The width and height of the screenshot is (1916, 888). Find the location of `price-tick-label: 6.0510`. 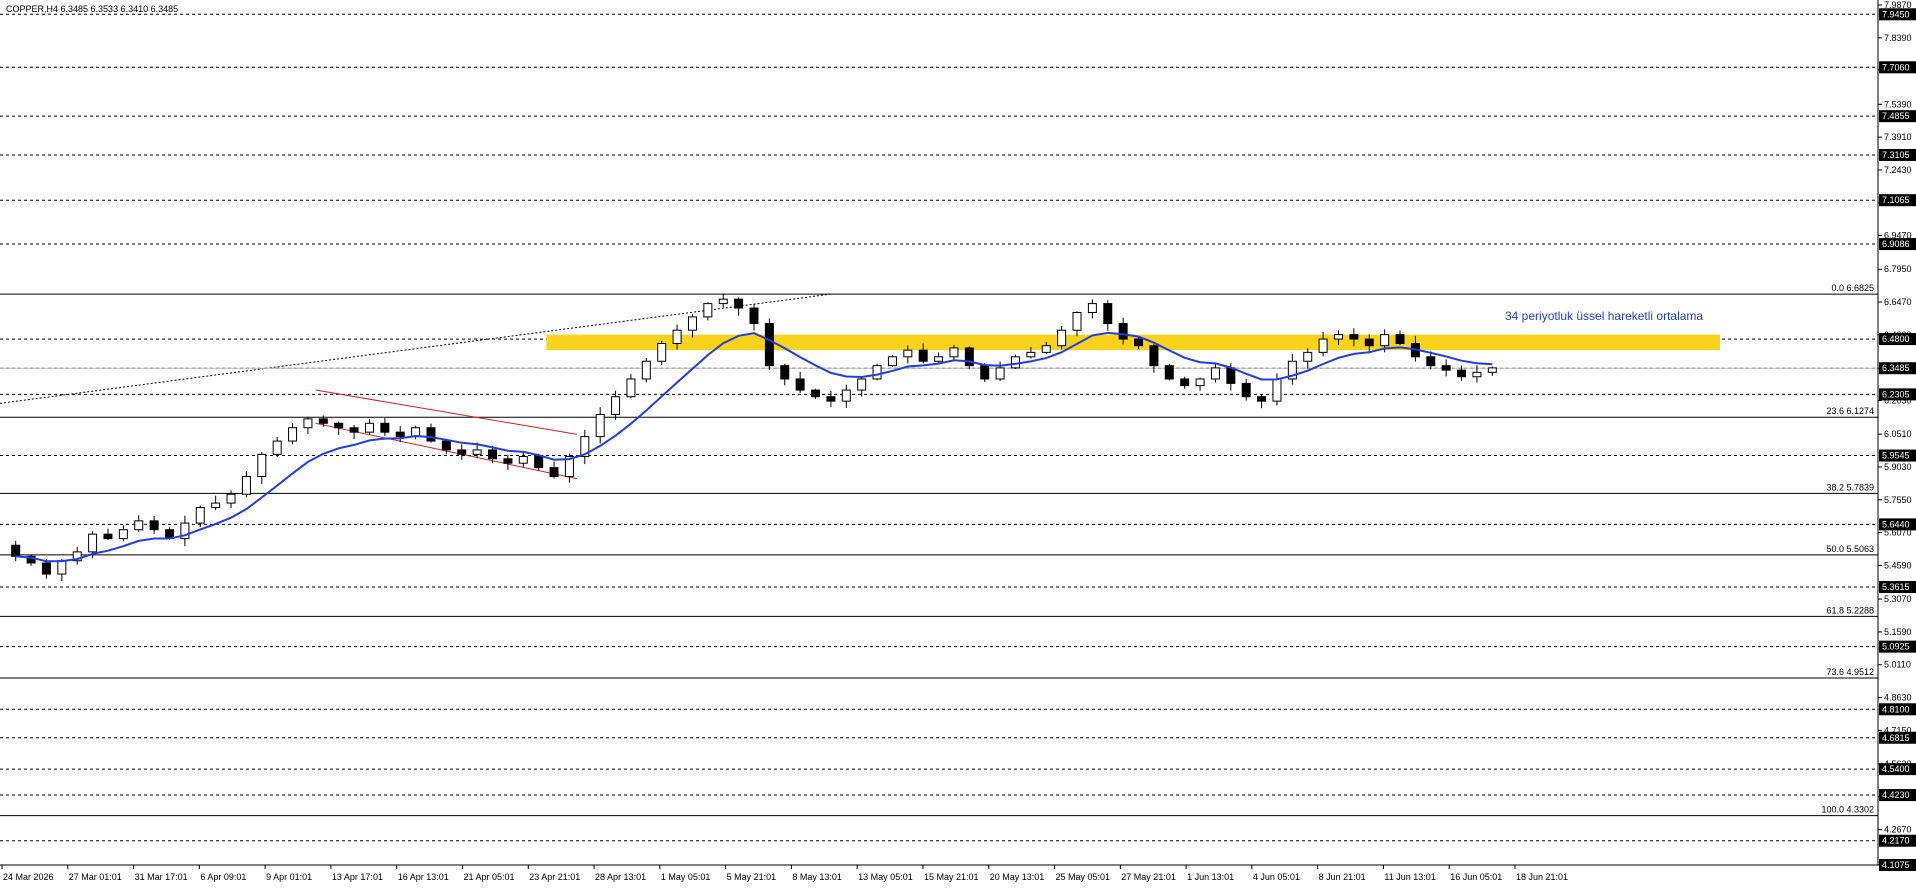

price-tick-label: 6.0510 is located at coordinates (1898, 434).